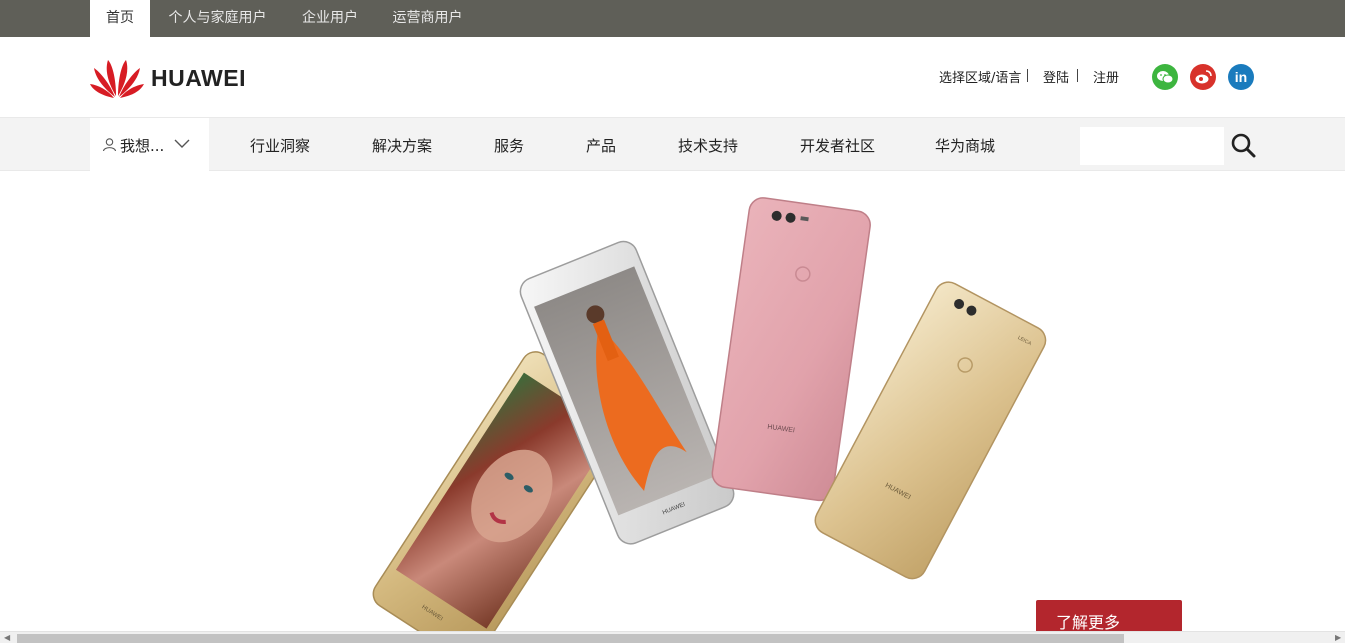 This screenshot has height=643, width=1345. Describe the element at coordinates (509, 145) in the screenshot. I see `nav-item-services: 服务` at that location.